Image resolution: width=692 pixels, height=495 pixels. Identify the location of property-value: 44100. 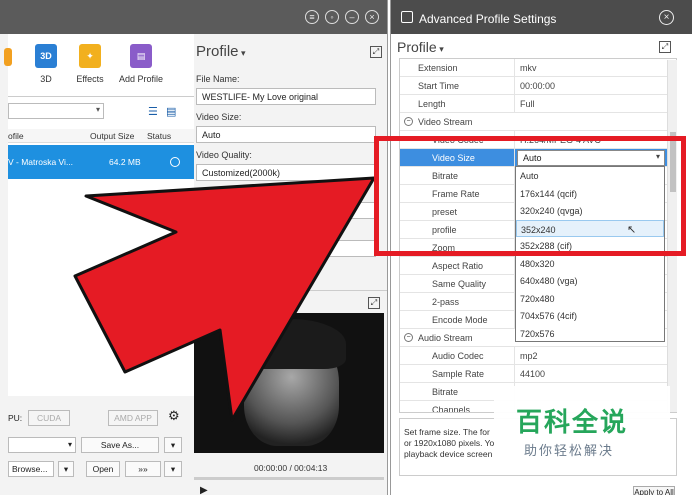
(532, 374).